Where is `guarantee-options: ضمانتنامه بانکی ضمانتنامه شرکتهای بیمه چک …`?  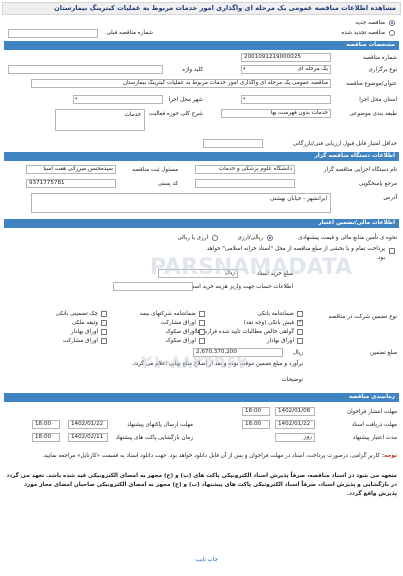 guarantee-options: ضمانتنامه بانکی ضمانتنامه شرکتهای بیمه چک … is located at coordinates (155, 328).